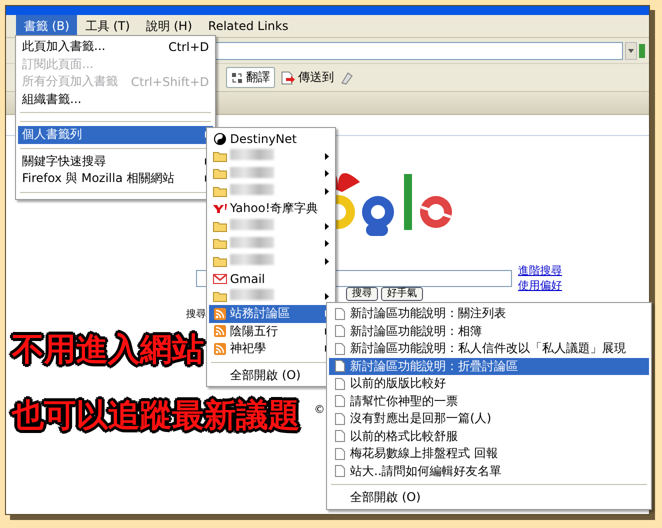 Image resolution: width=662 pixels, height=528 pixels. I want to click on caption-text: 不用進入網站, so click(108, 349).